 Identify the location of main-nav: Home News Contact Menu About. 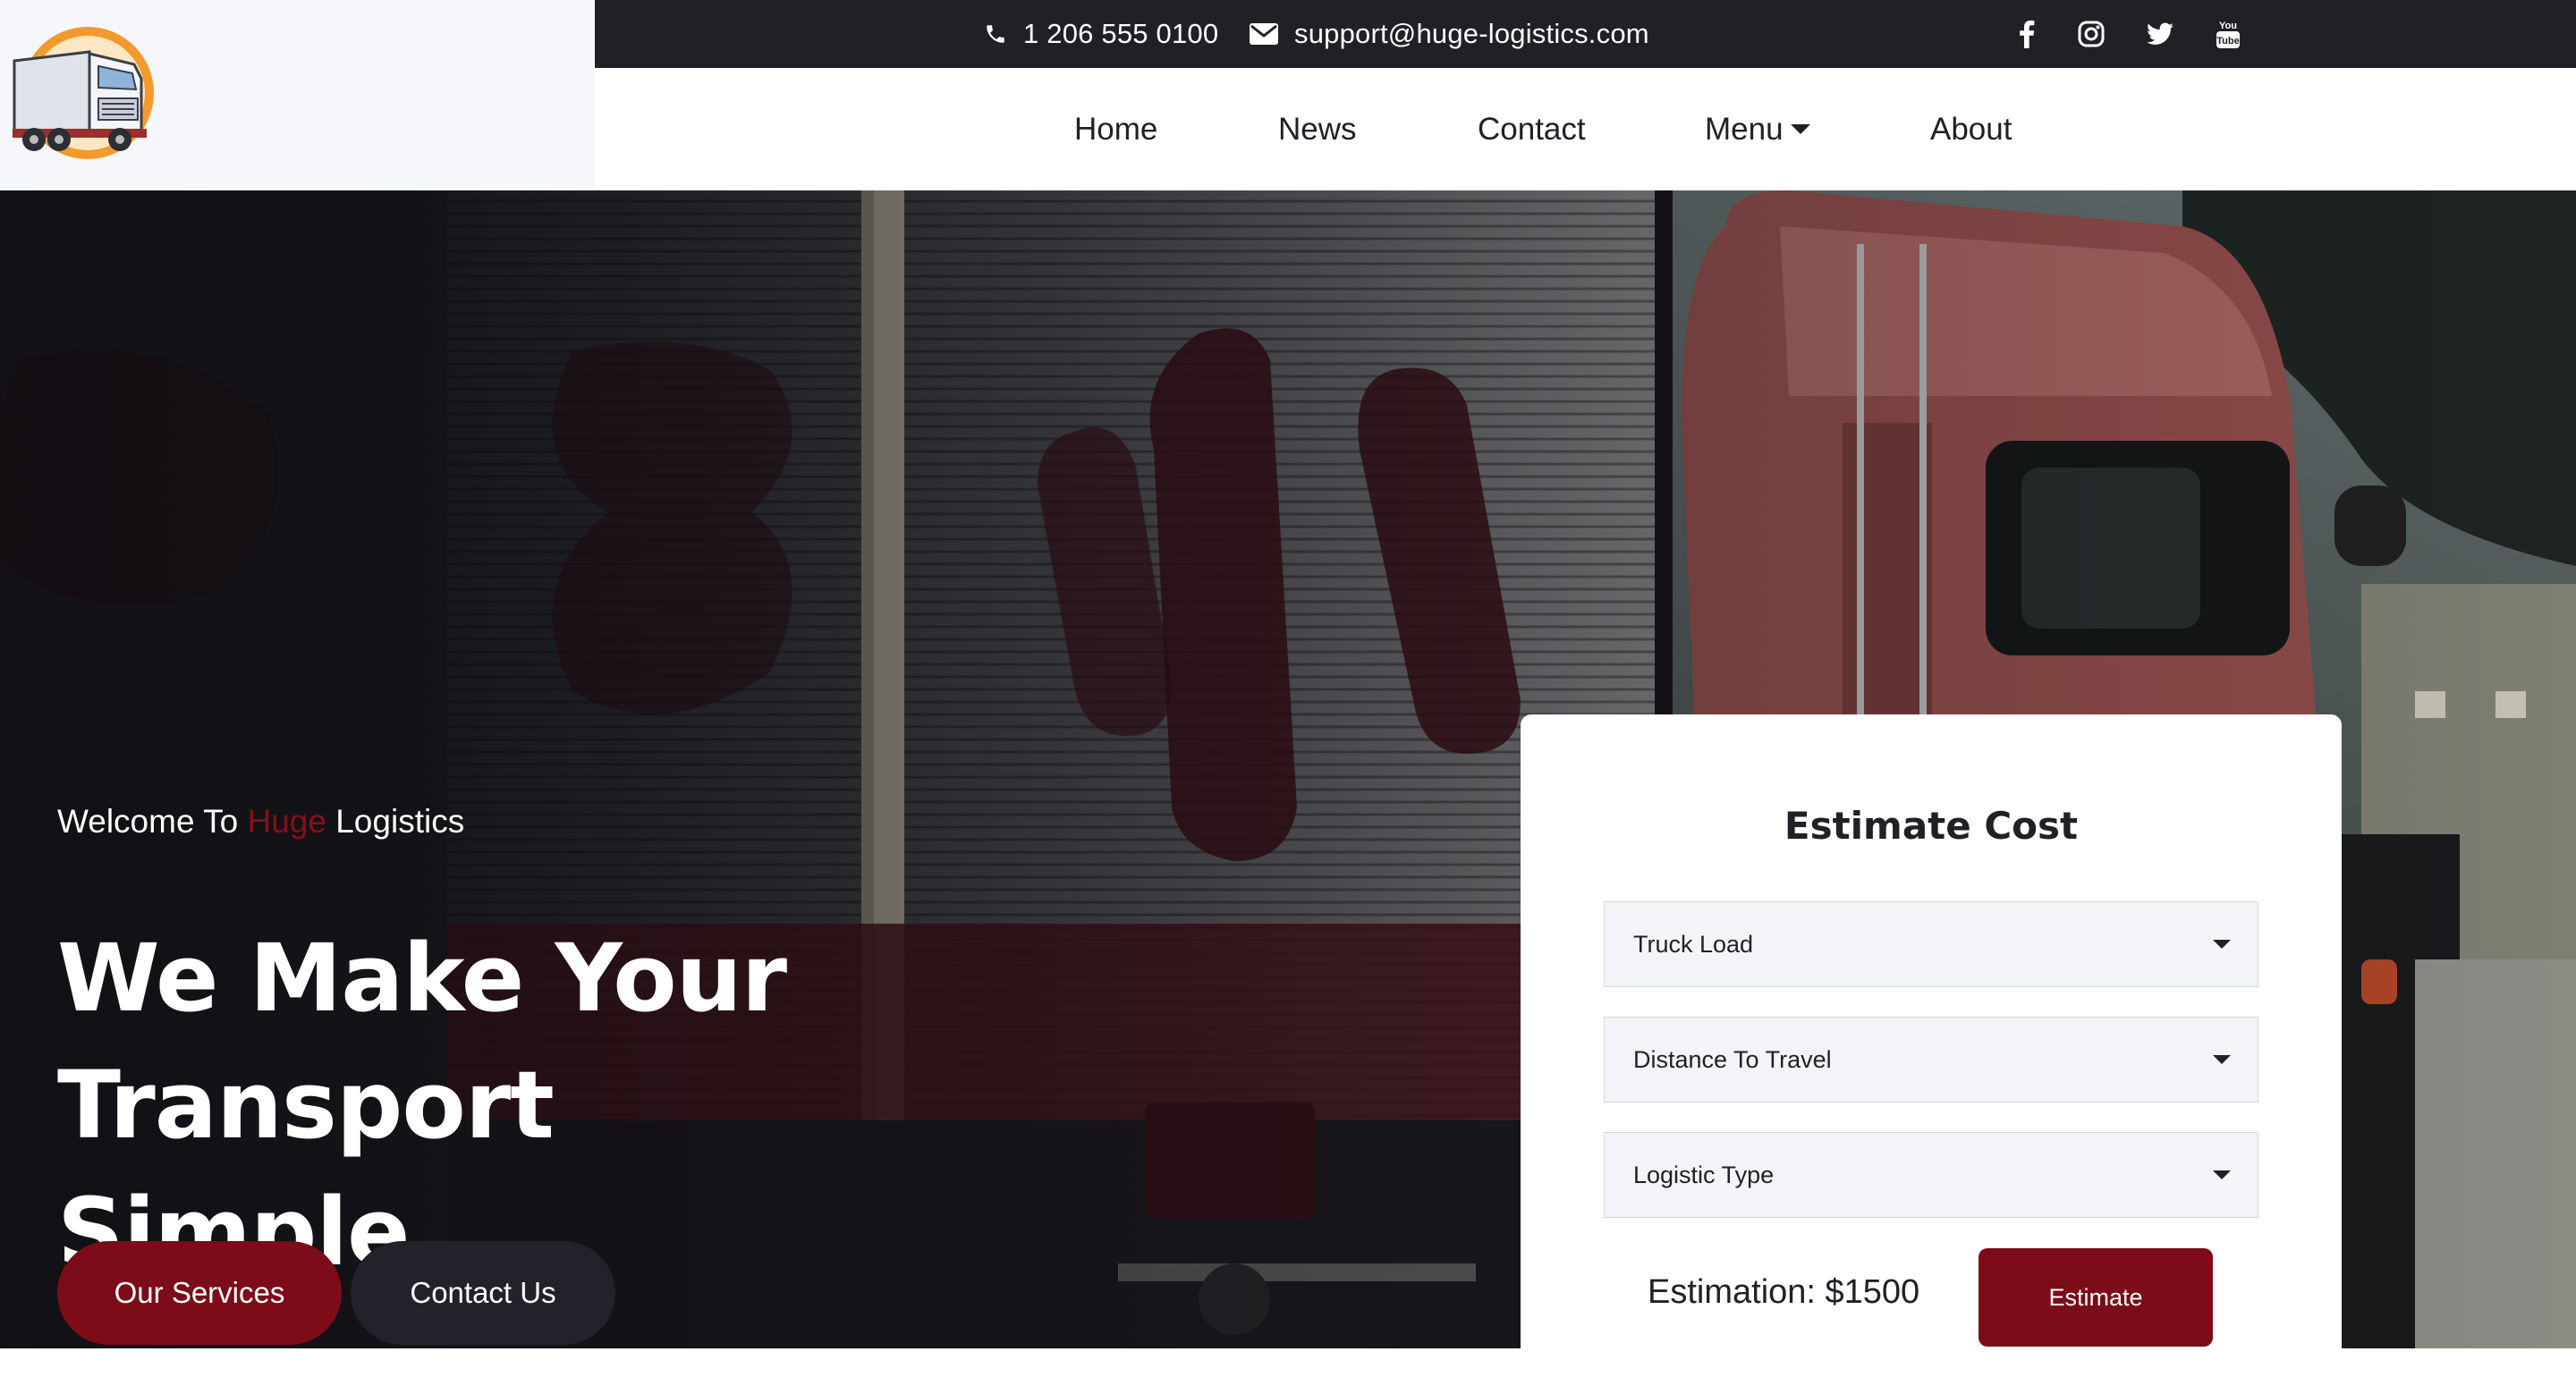
(1585, 129).